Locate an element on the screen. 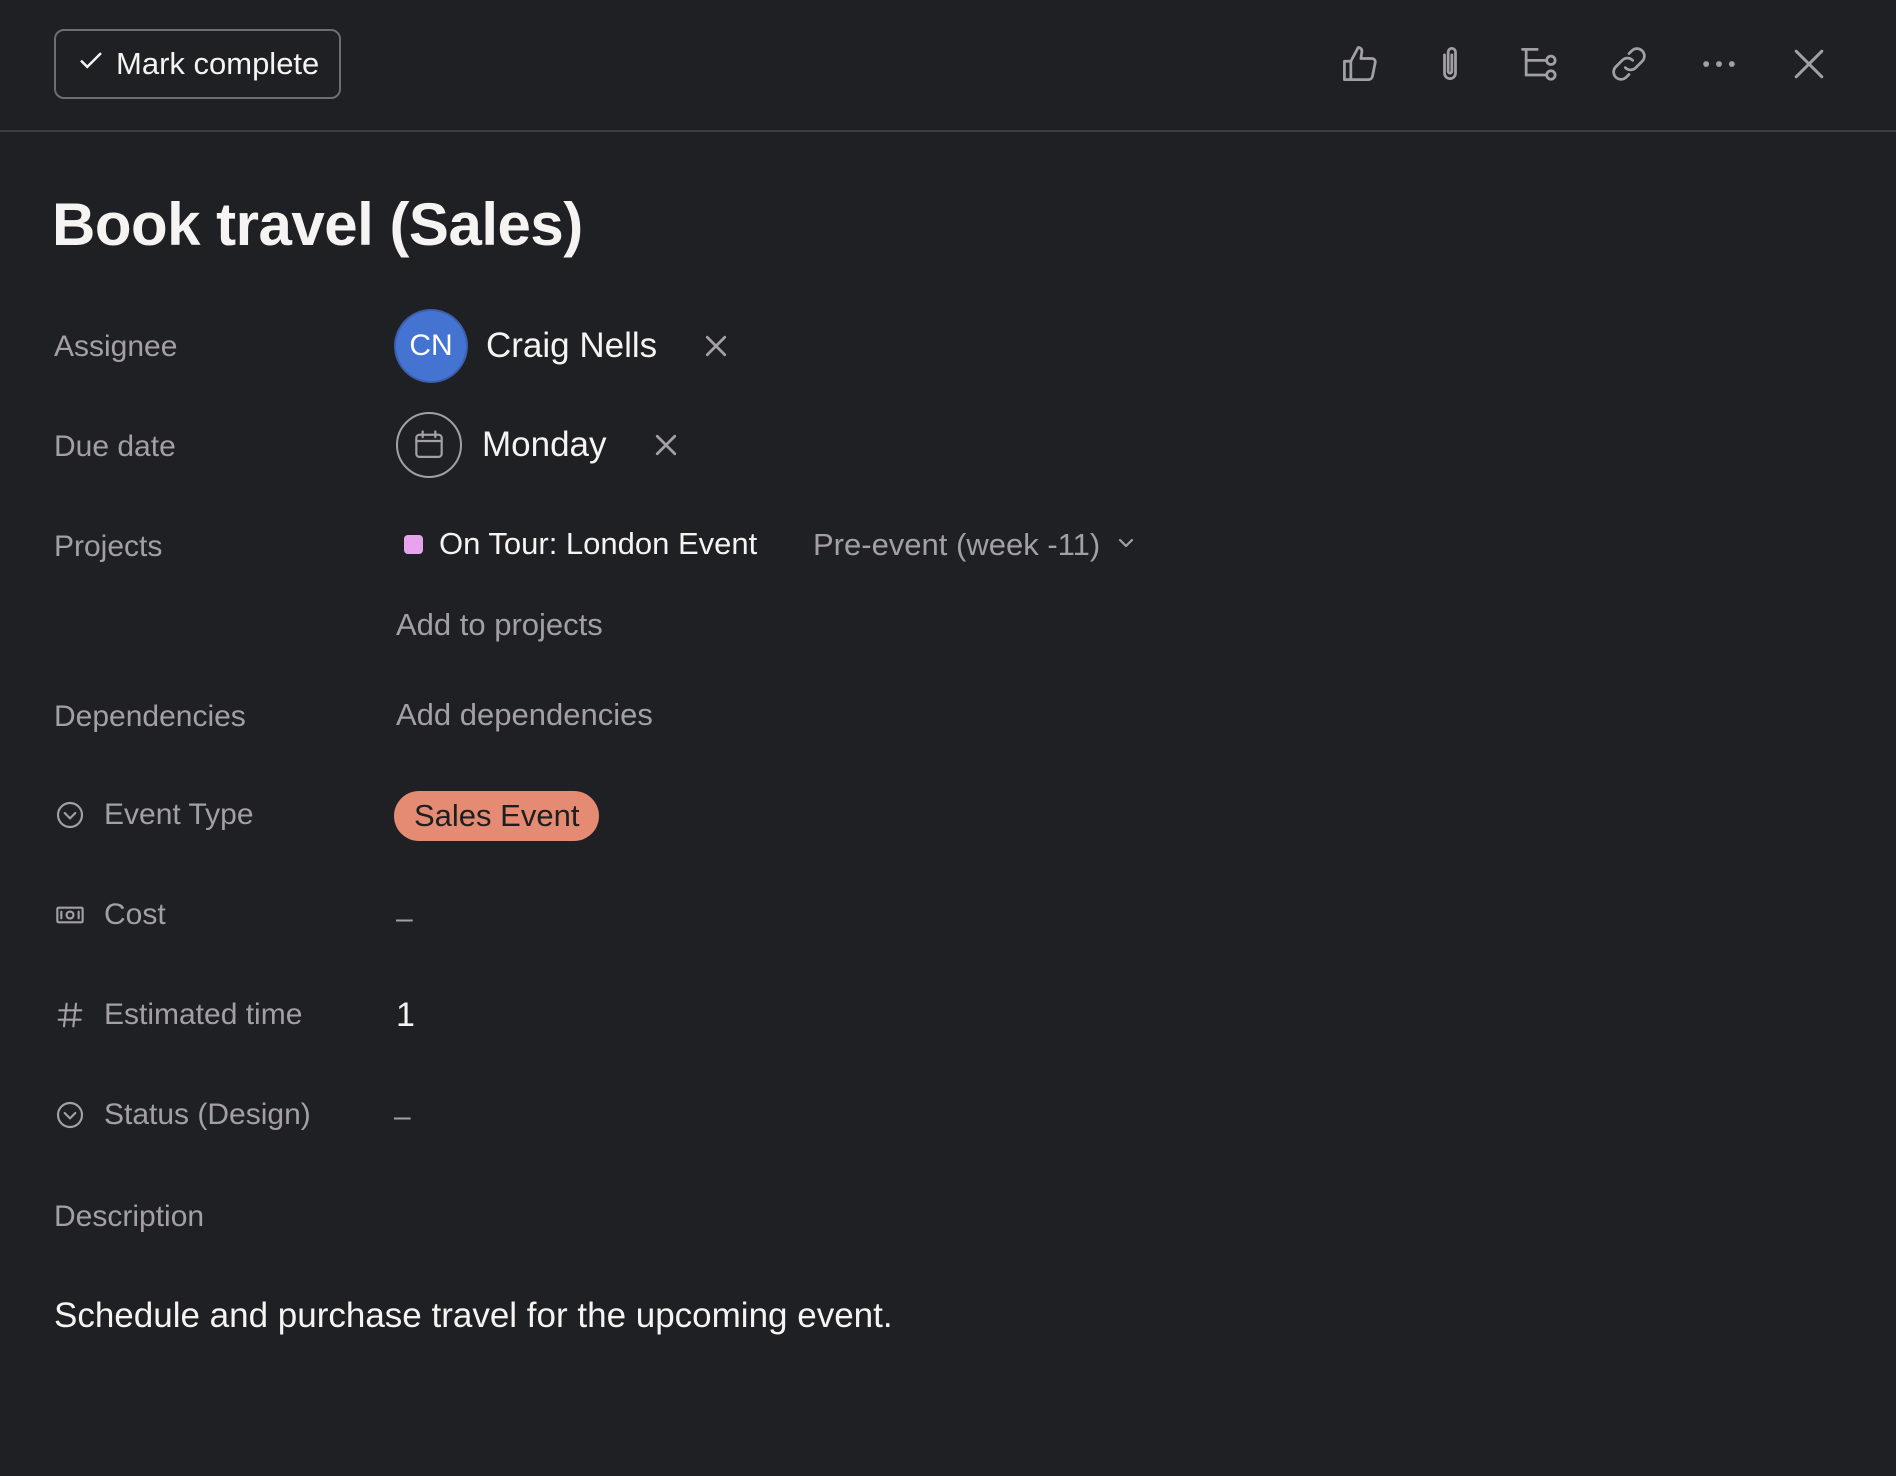 The image size is (1896, 1476). description-label: Description is located at coordinates (129, 1217).